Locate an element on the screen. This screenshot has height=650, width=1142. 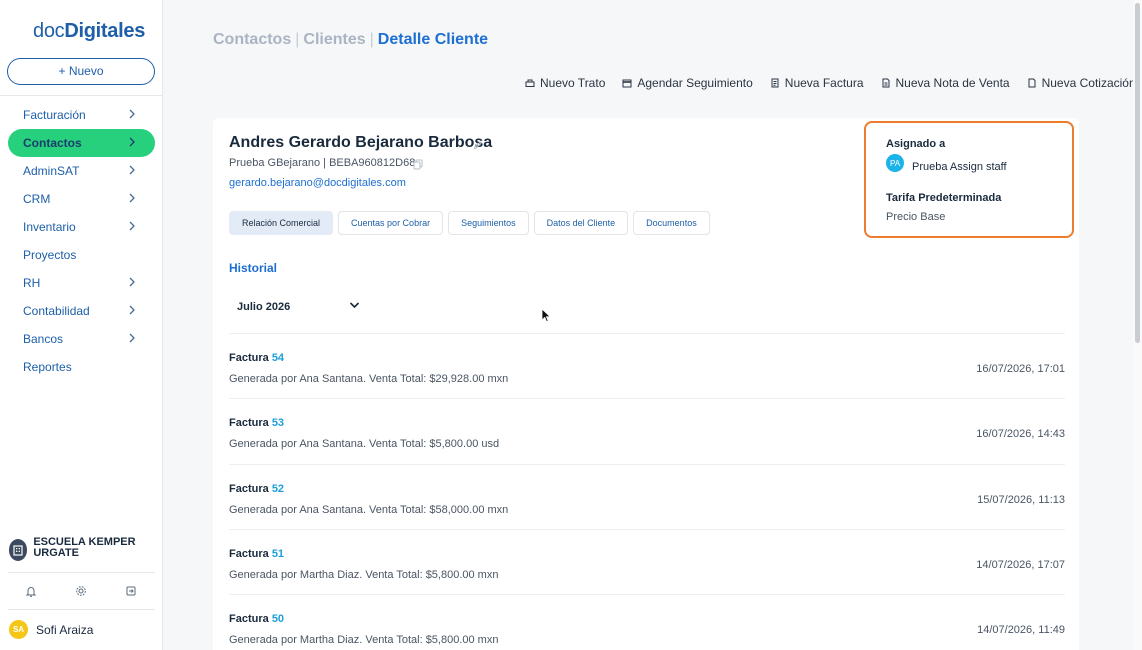
gear-icon is located at coordinates (81, 591).